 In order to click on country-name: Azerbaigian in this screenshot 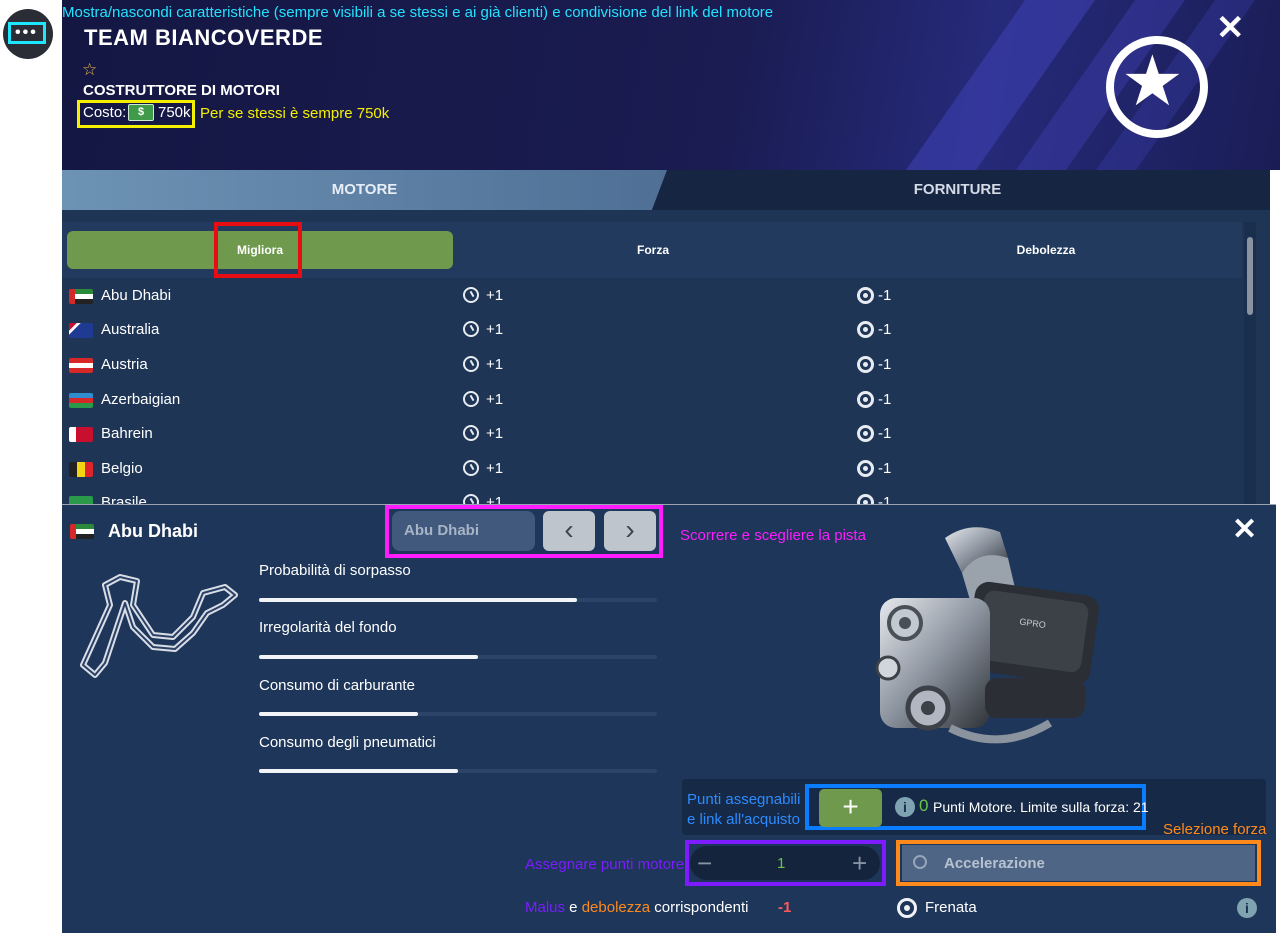, I will do `click(141, 399)`.